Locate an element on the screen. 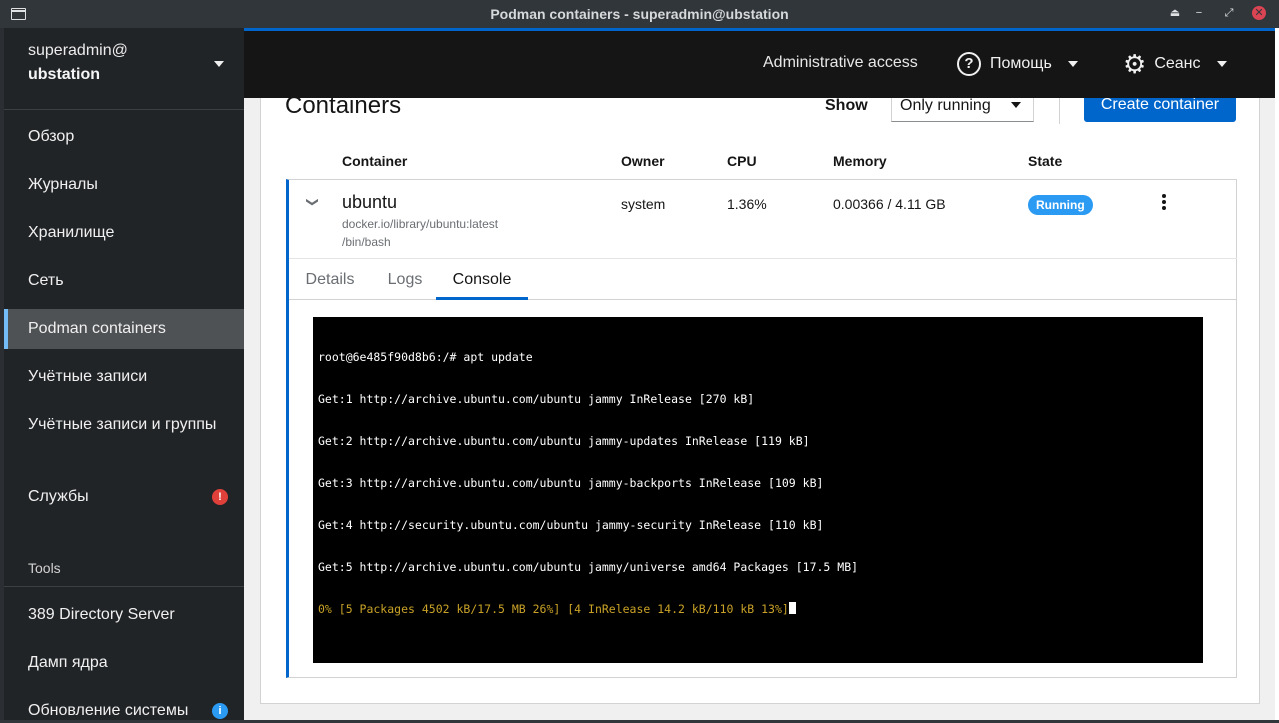 This screenshot has height=723, width=1279. tab-details: Details is located at coordinates (330, 280).